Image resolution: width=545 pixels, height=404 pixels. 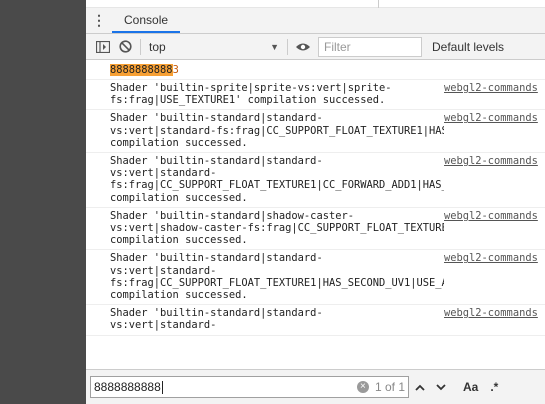 I want to click on tab-console-label: Console, so click(x=146, y=19).